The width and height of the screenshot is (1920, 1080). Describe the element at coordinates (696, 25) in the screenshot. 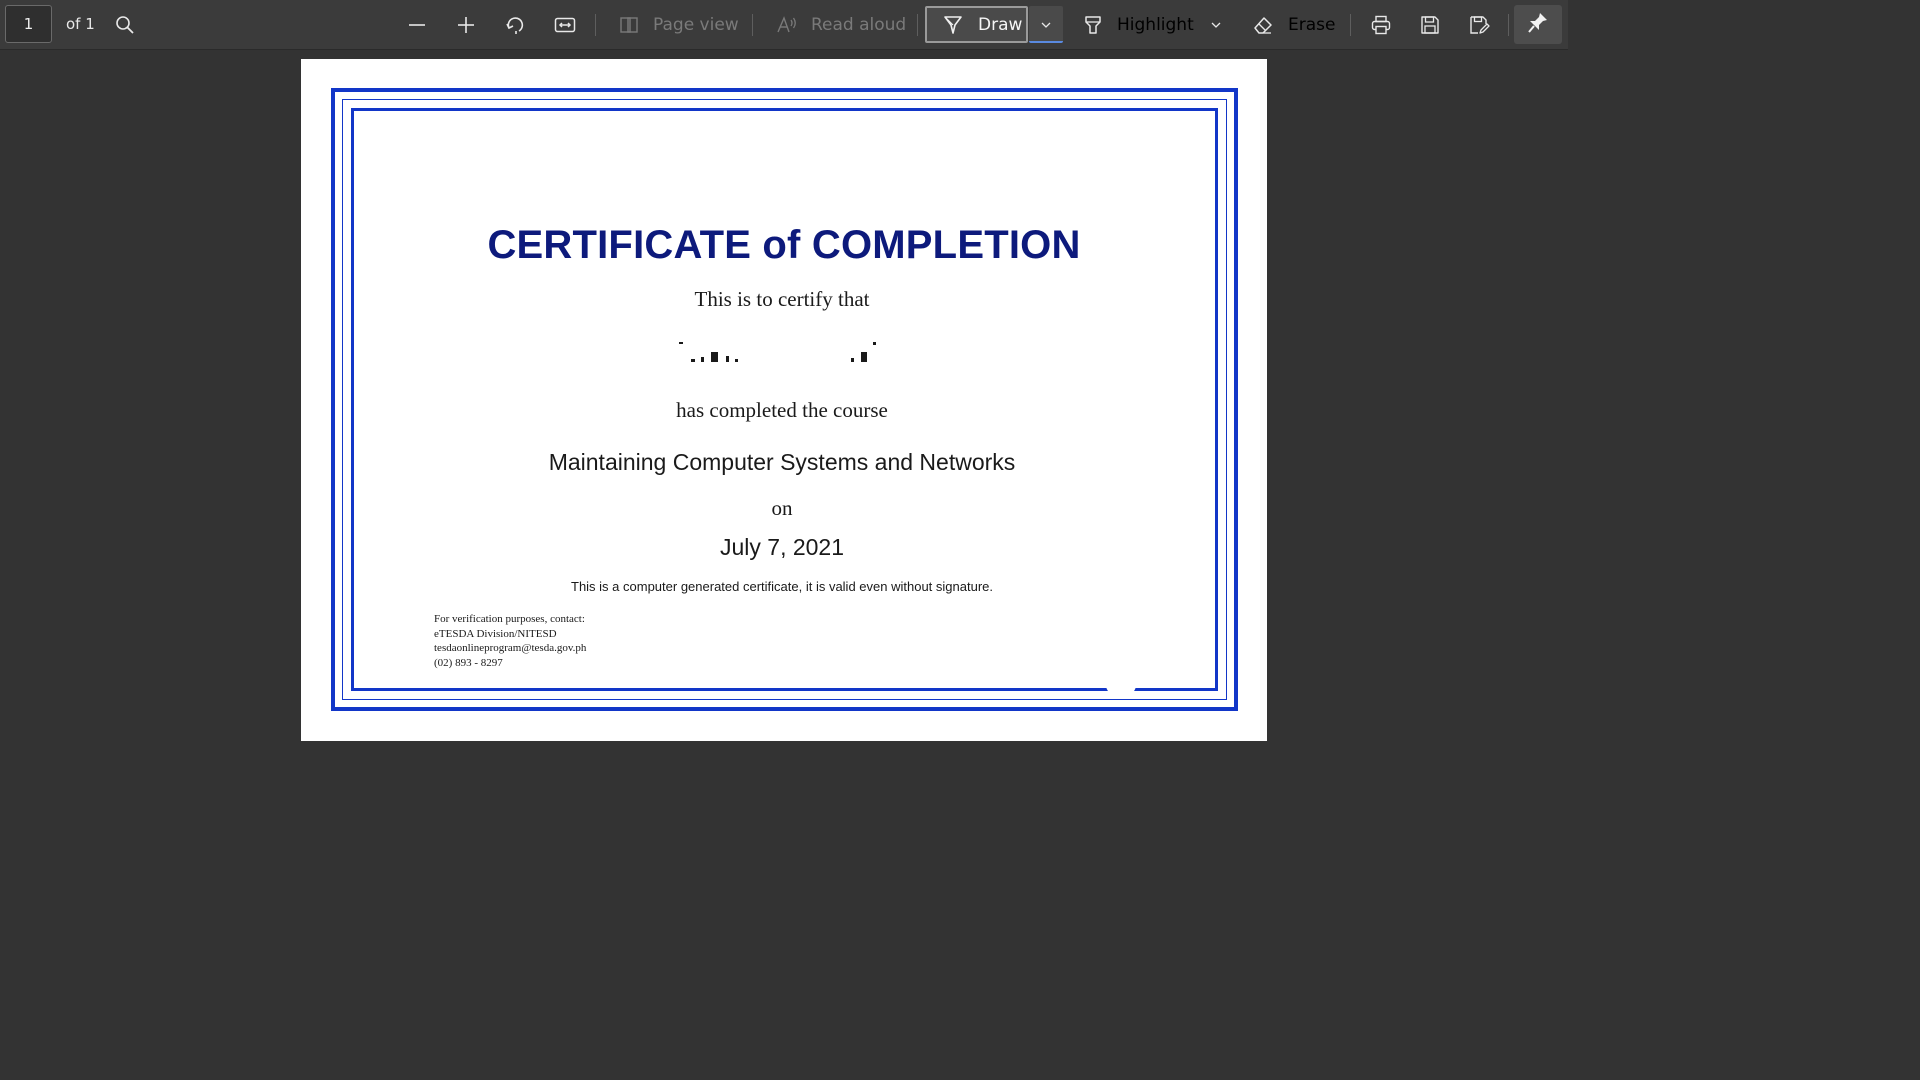

I see `page-view-button: Page view` at that location.